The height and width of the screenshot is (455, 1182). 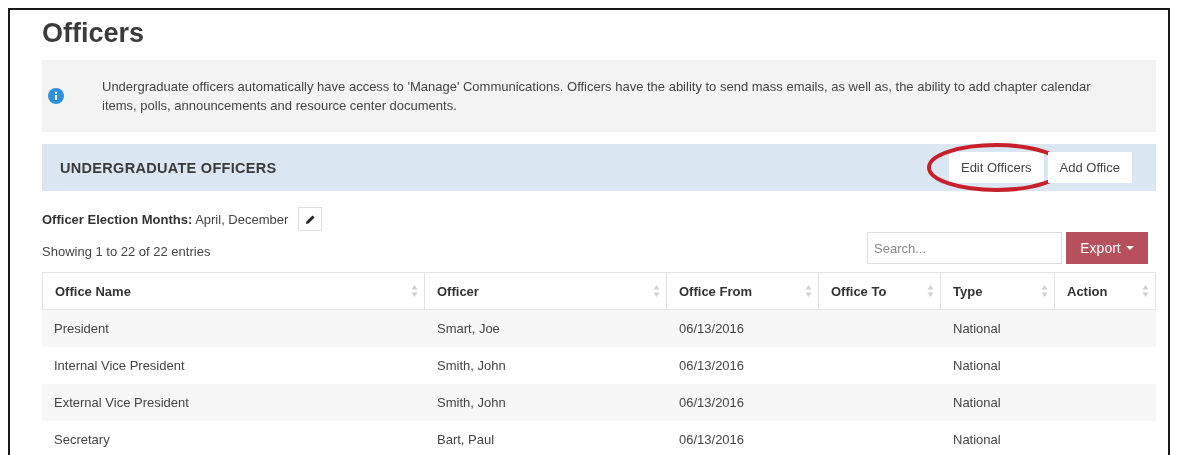 I want to click on table-cell: External Vice President, so click(x=121, y=402).